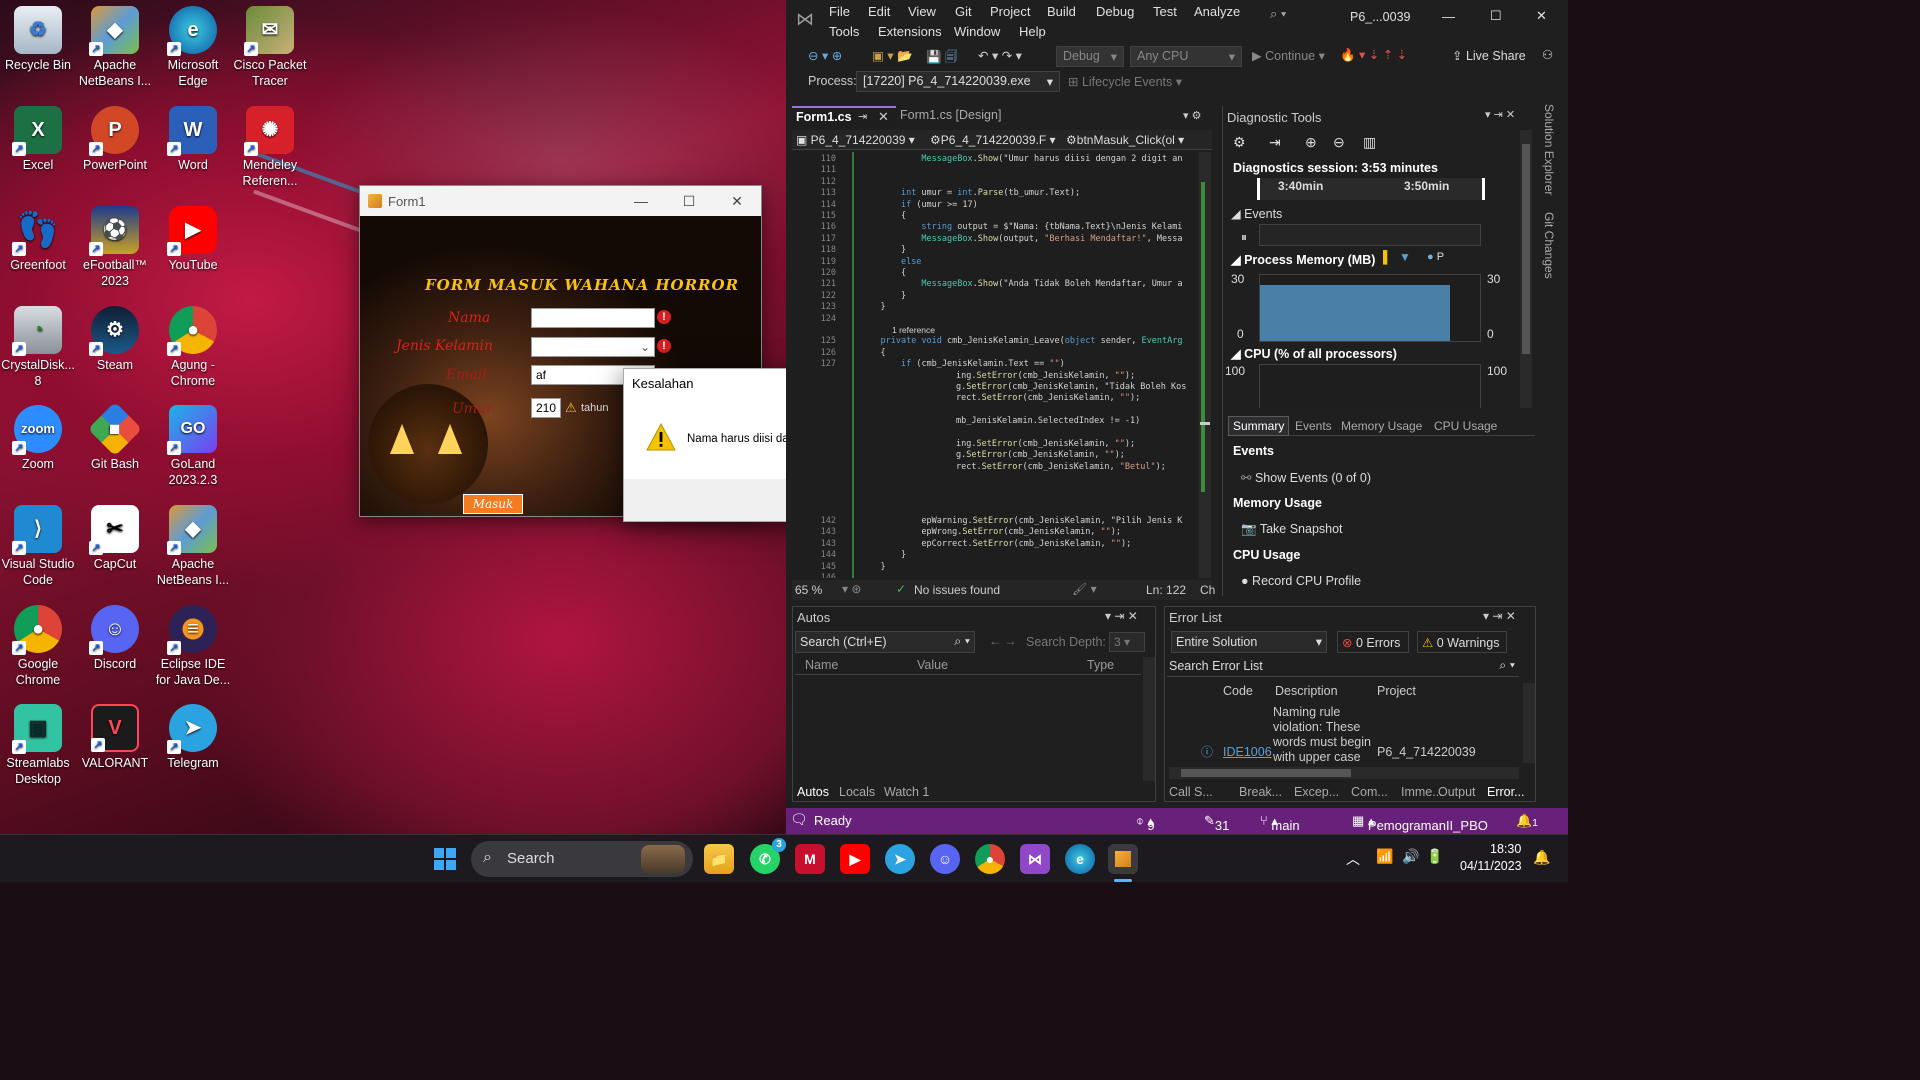 This screenshot has width=1920, height=1080. What do you see at coordinates (1343, 666) in the screenshot?
I see `error-search-input: Search Error List ⌕ ▾` at bounding box center [1343, 666].